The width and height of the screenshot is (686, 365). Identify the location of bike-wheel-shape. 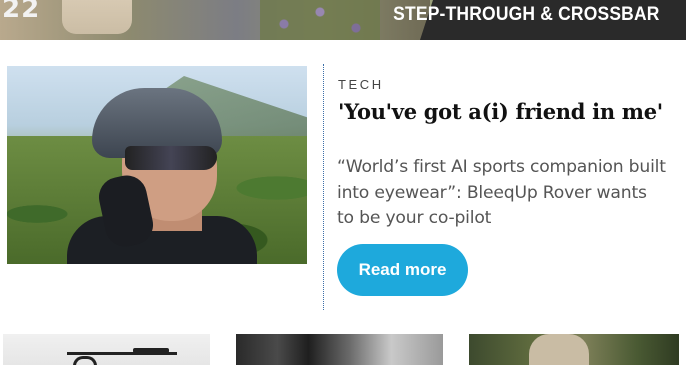
(85, 360).